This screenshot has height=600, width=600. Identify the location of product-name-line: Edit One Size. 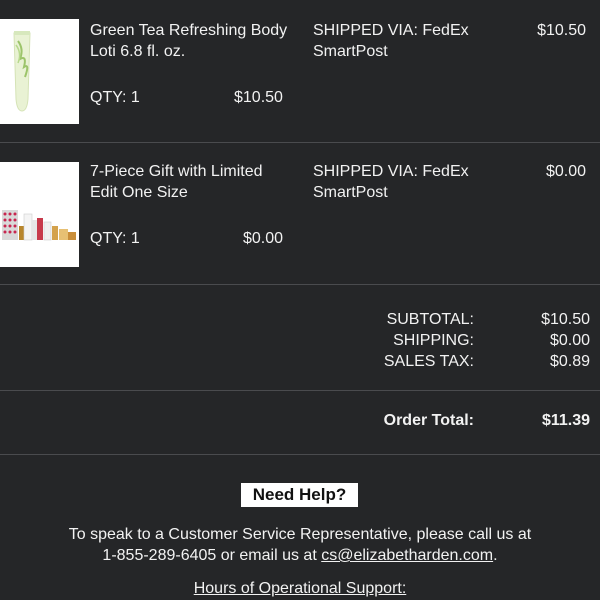
(139, 192).